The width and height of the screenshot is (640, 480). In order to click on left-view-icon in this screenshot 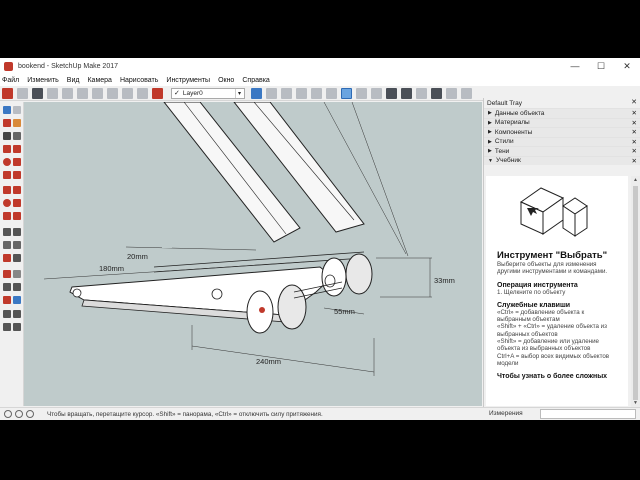, I will do `click(331, 93)`.